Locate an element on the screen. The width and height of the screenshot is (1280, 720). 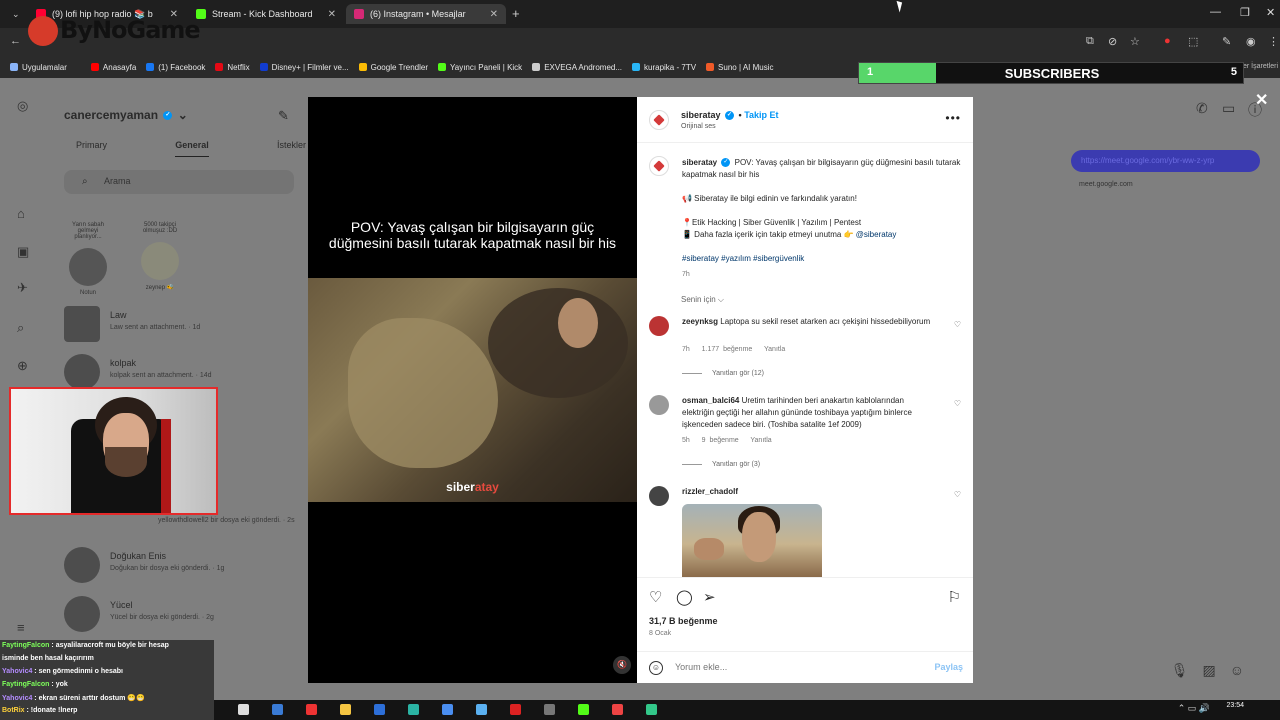
comment-image is located at coordinates (752, 540).